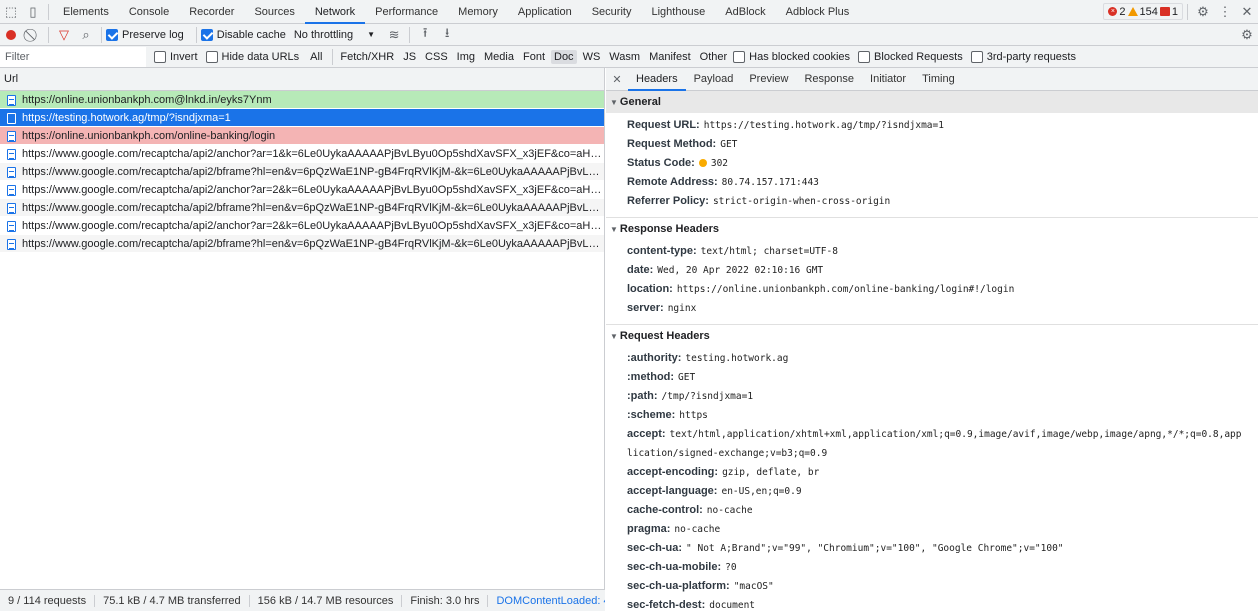  Describe the element at coordinates (1113, 11) in the screenshot. I see `error-icon: ×` at that location.